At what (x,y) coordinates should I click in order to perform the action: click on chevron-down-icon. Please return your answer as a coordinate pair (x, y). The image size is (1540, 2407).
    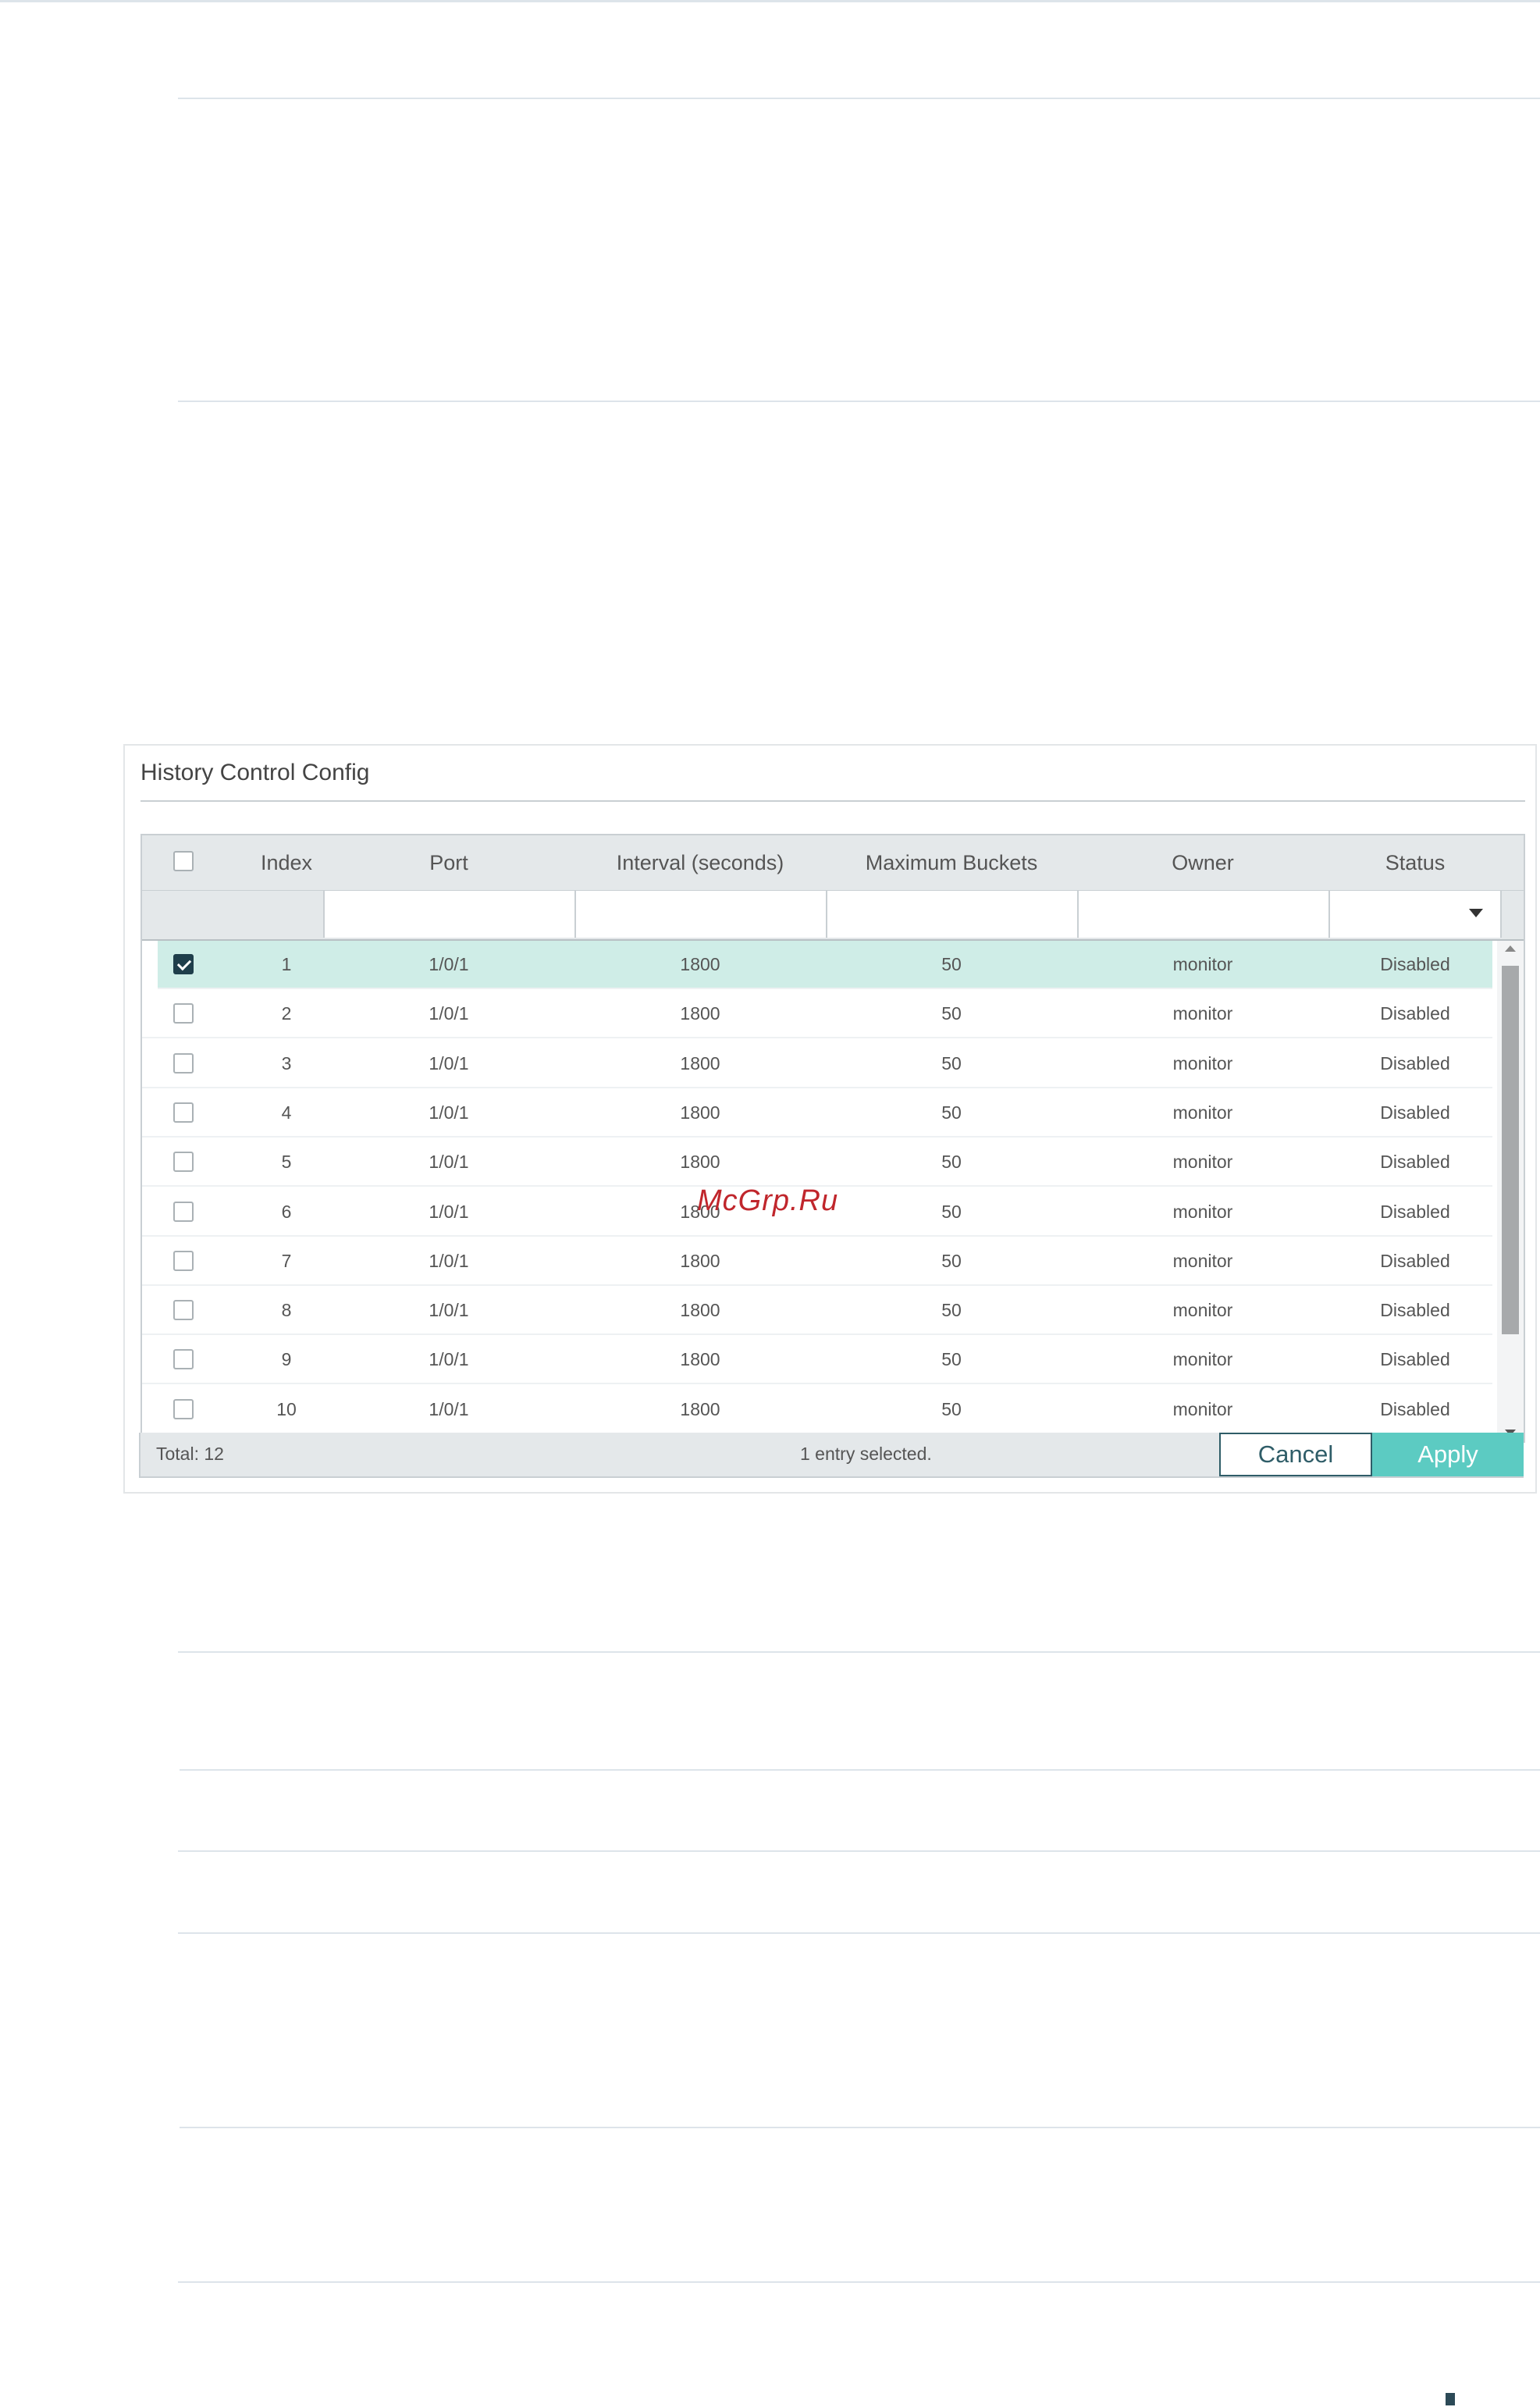
    Looking at the image, I should click on (1476, 913).